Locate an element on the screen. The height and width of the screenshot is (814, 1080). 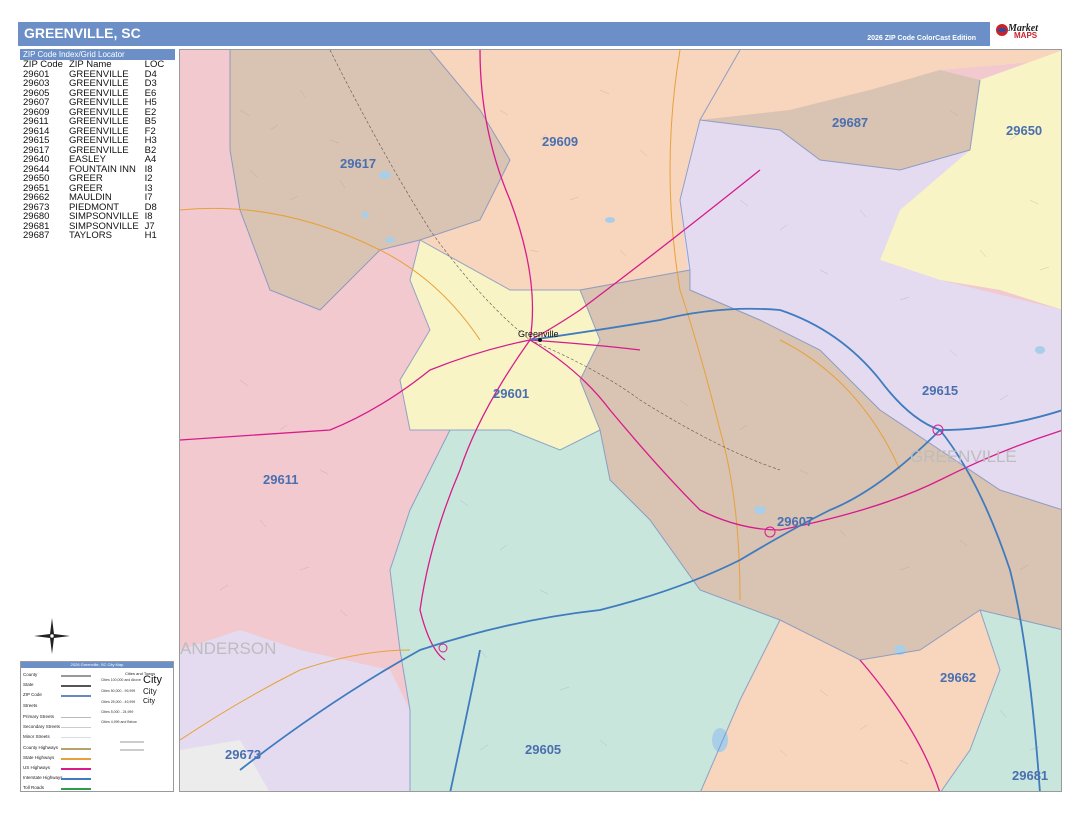
zip-name-cell: TAYLORS is located at coordinates (90, 235).